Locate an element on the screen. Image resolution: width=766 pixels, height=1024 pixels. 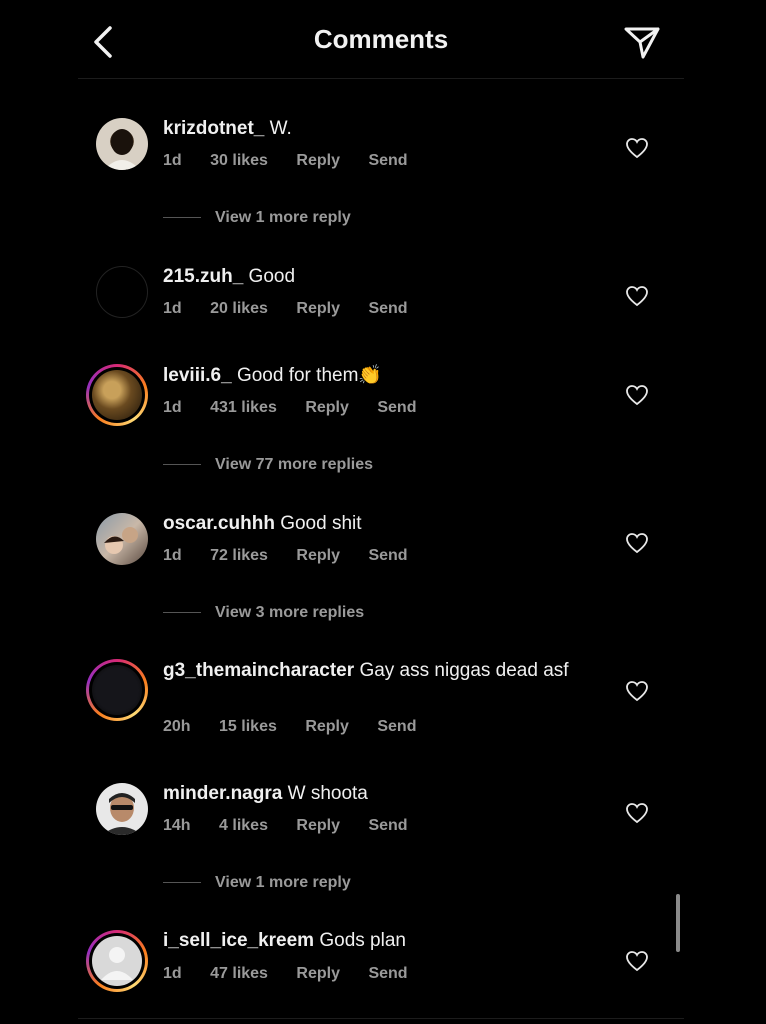
comment-body: Good shit is located at coordinates (321, 523).